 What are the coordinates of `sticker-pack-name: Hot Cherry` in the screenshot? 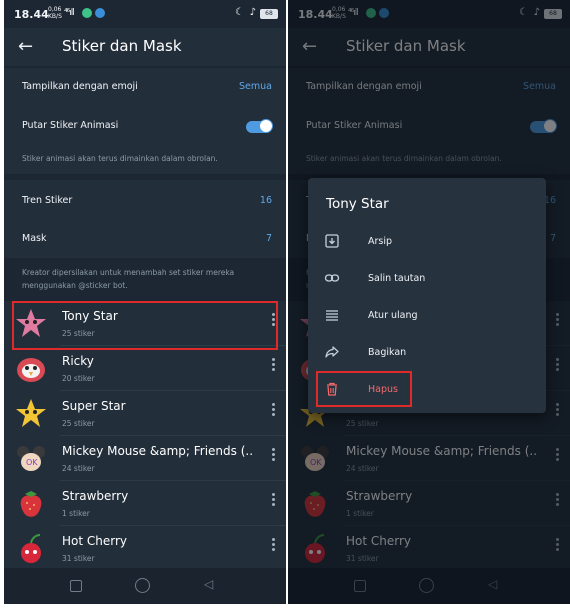 It's located at (95, 541).